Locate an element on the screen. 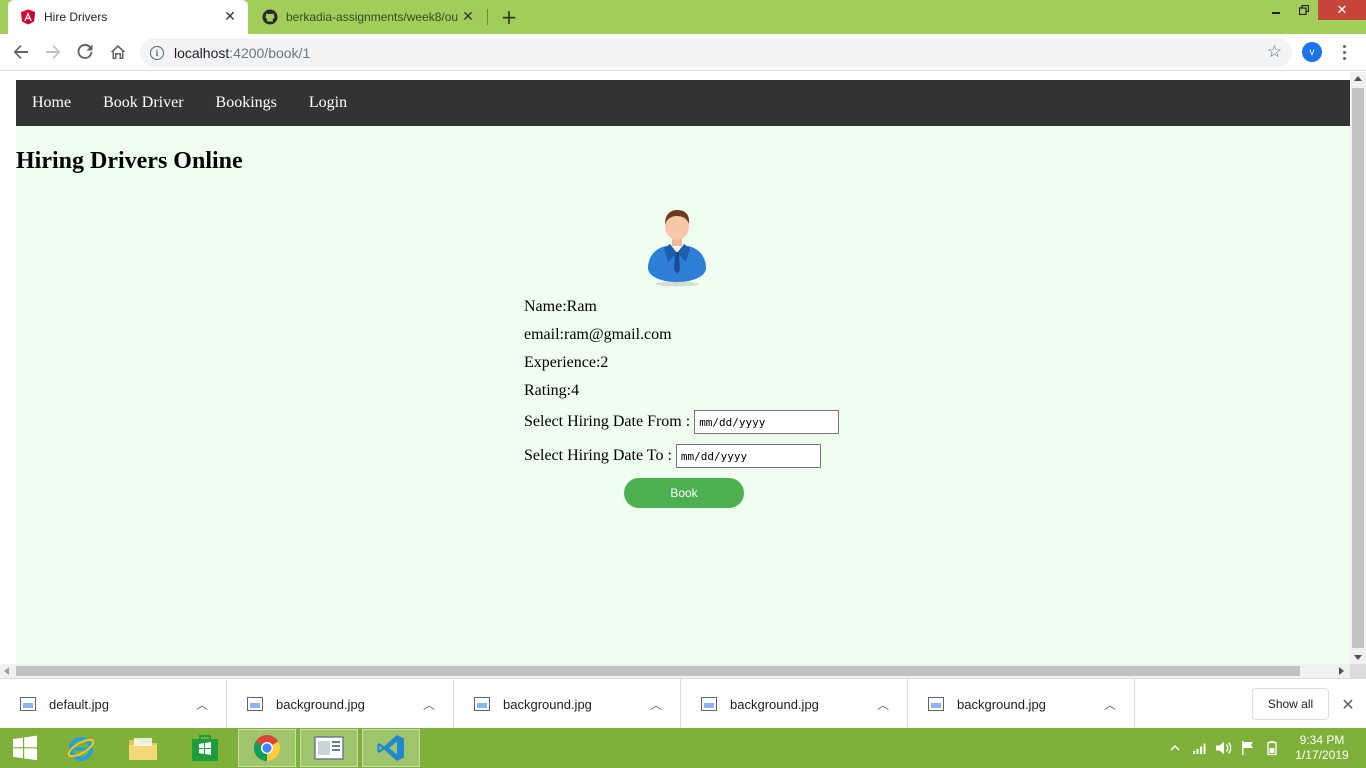 This screenshot has width=1366, height=768. driver-rating: Rating:4 is located at coordinates (552, 390).